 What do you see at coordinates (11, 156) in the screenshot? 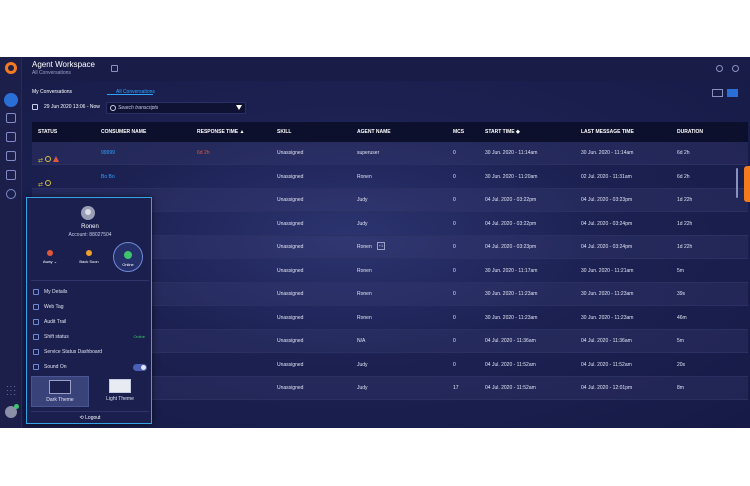
I see `tags-icon` at bounding box center [11, 156].